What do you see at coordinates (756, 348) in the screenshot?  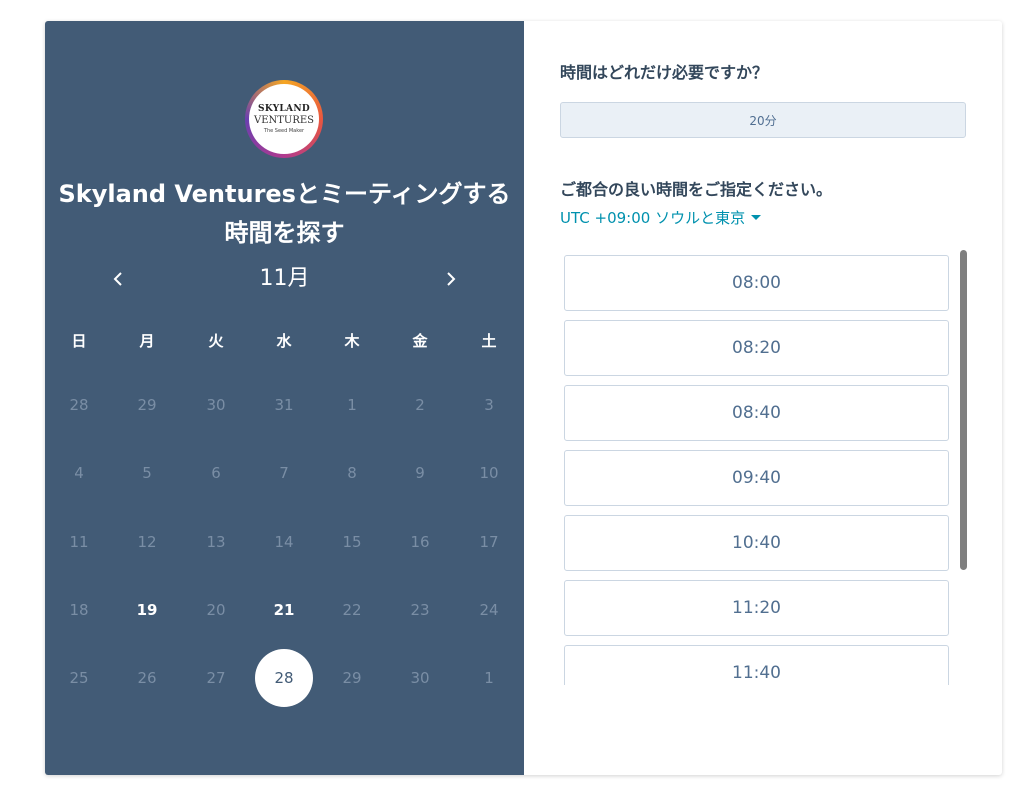 I see `time-slot-button: 08:20` at bounding box center [756, 348].